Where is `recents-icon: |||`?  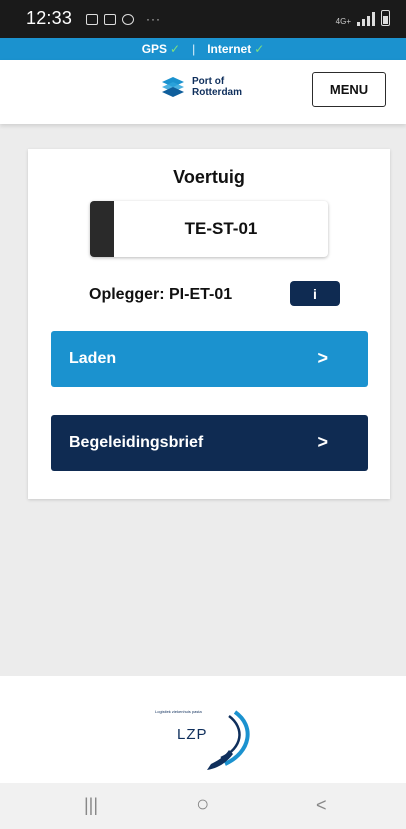 recents-icon: ||| is located at coordinates (91, 805).